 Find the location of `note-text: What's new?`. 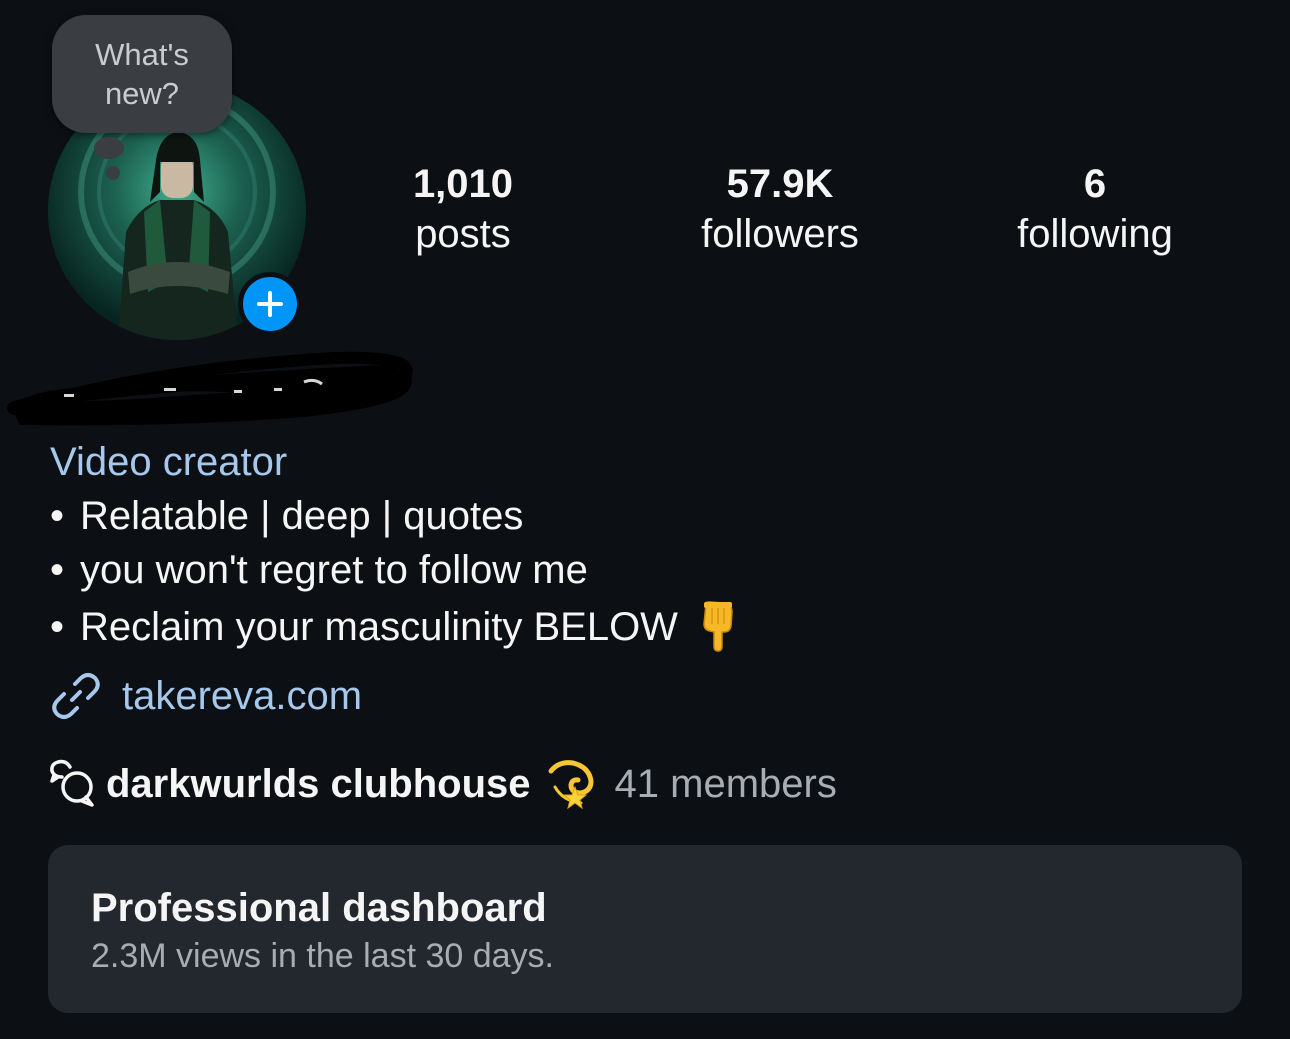

note-text: What's new? is located at coordinates (142, 74).